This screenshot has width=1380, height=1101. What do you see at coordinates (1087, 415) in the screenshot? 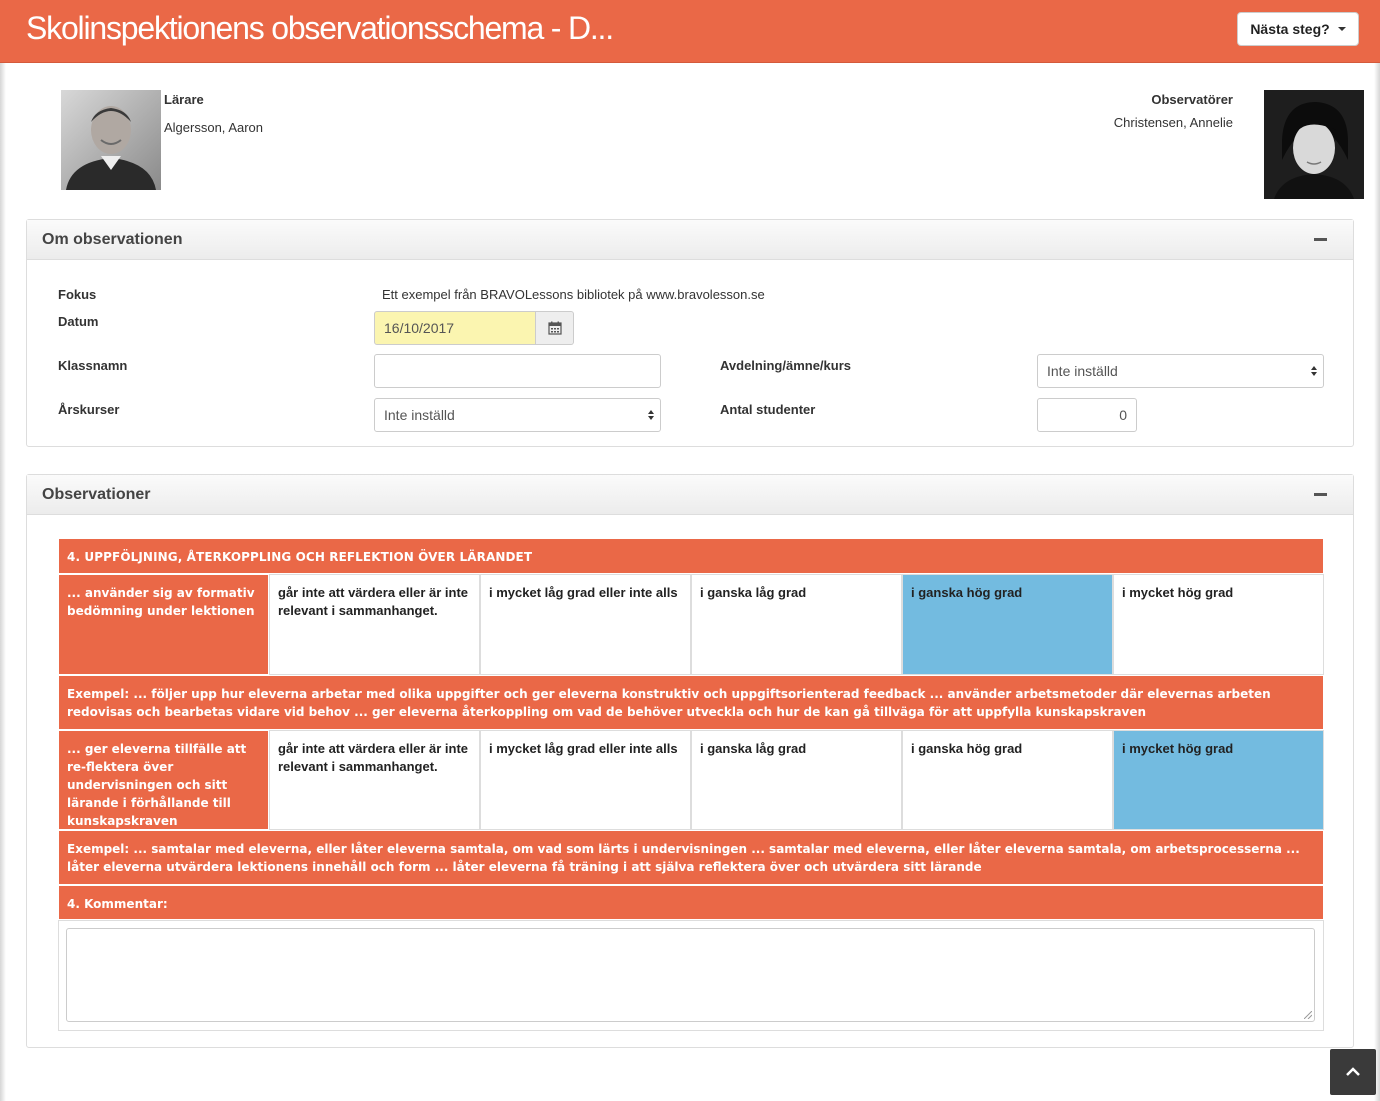
I see `antal-input: 0` at bounding box center [1087, 415].